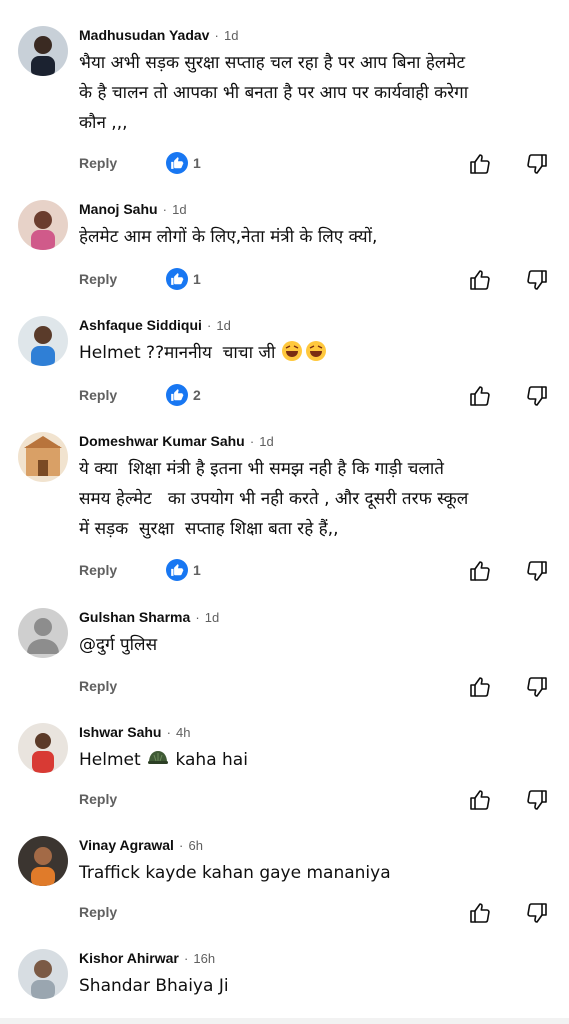 This screenshot has width=569, height=1024. What do you see at coordinates (140, 325) in the screenshot?
I see `author-name: Ashfaque Siddiqui` at bounding box center [140, 325].